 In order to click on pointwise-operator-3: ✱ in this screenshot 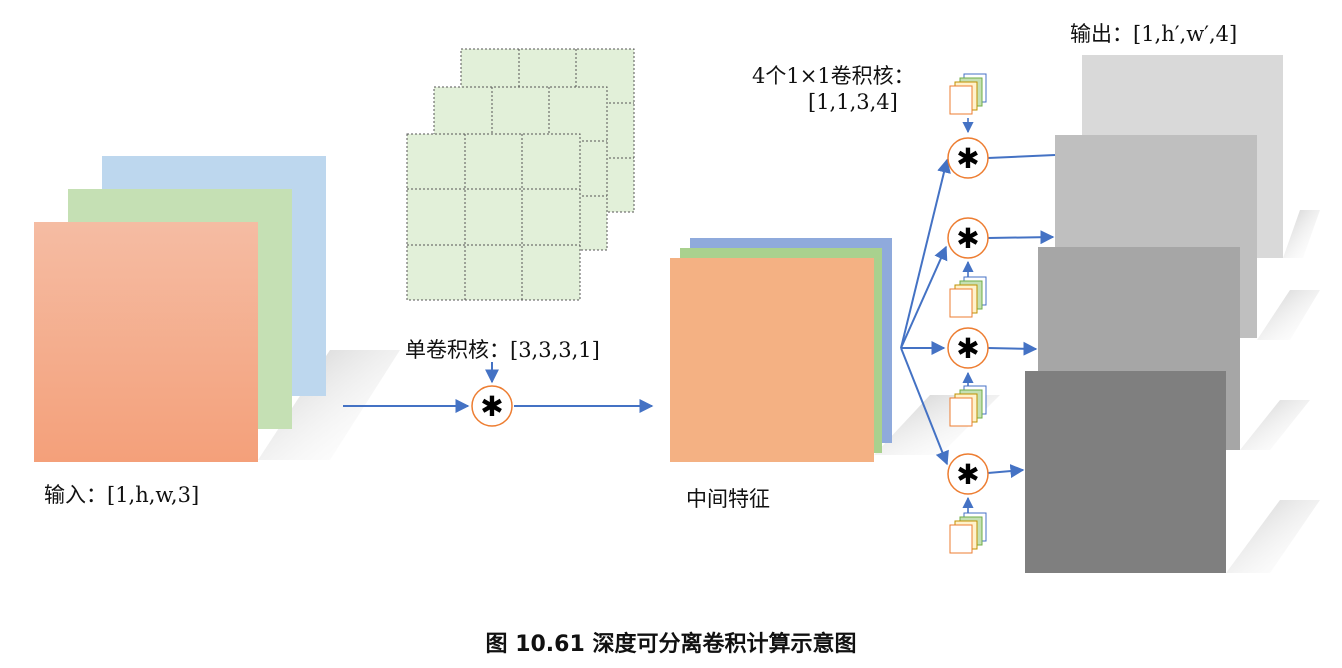, I will do `click(968, 348)`.